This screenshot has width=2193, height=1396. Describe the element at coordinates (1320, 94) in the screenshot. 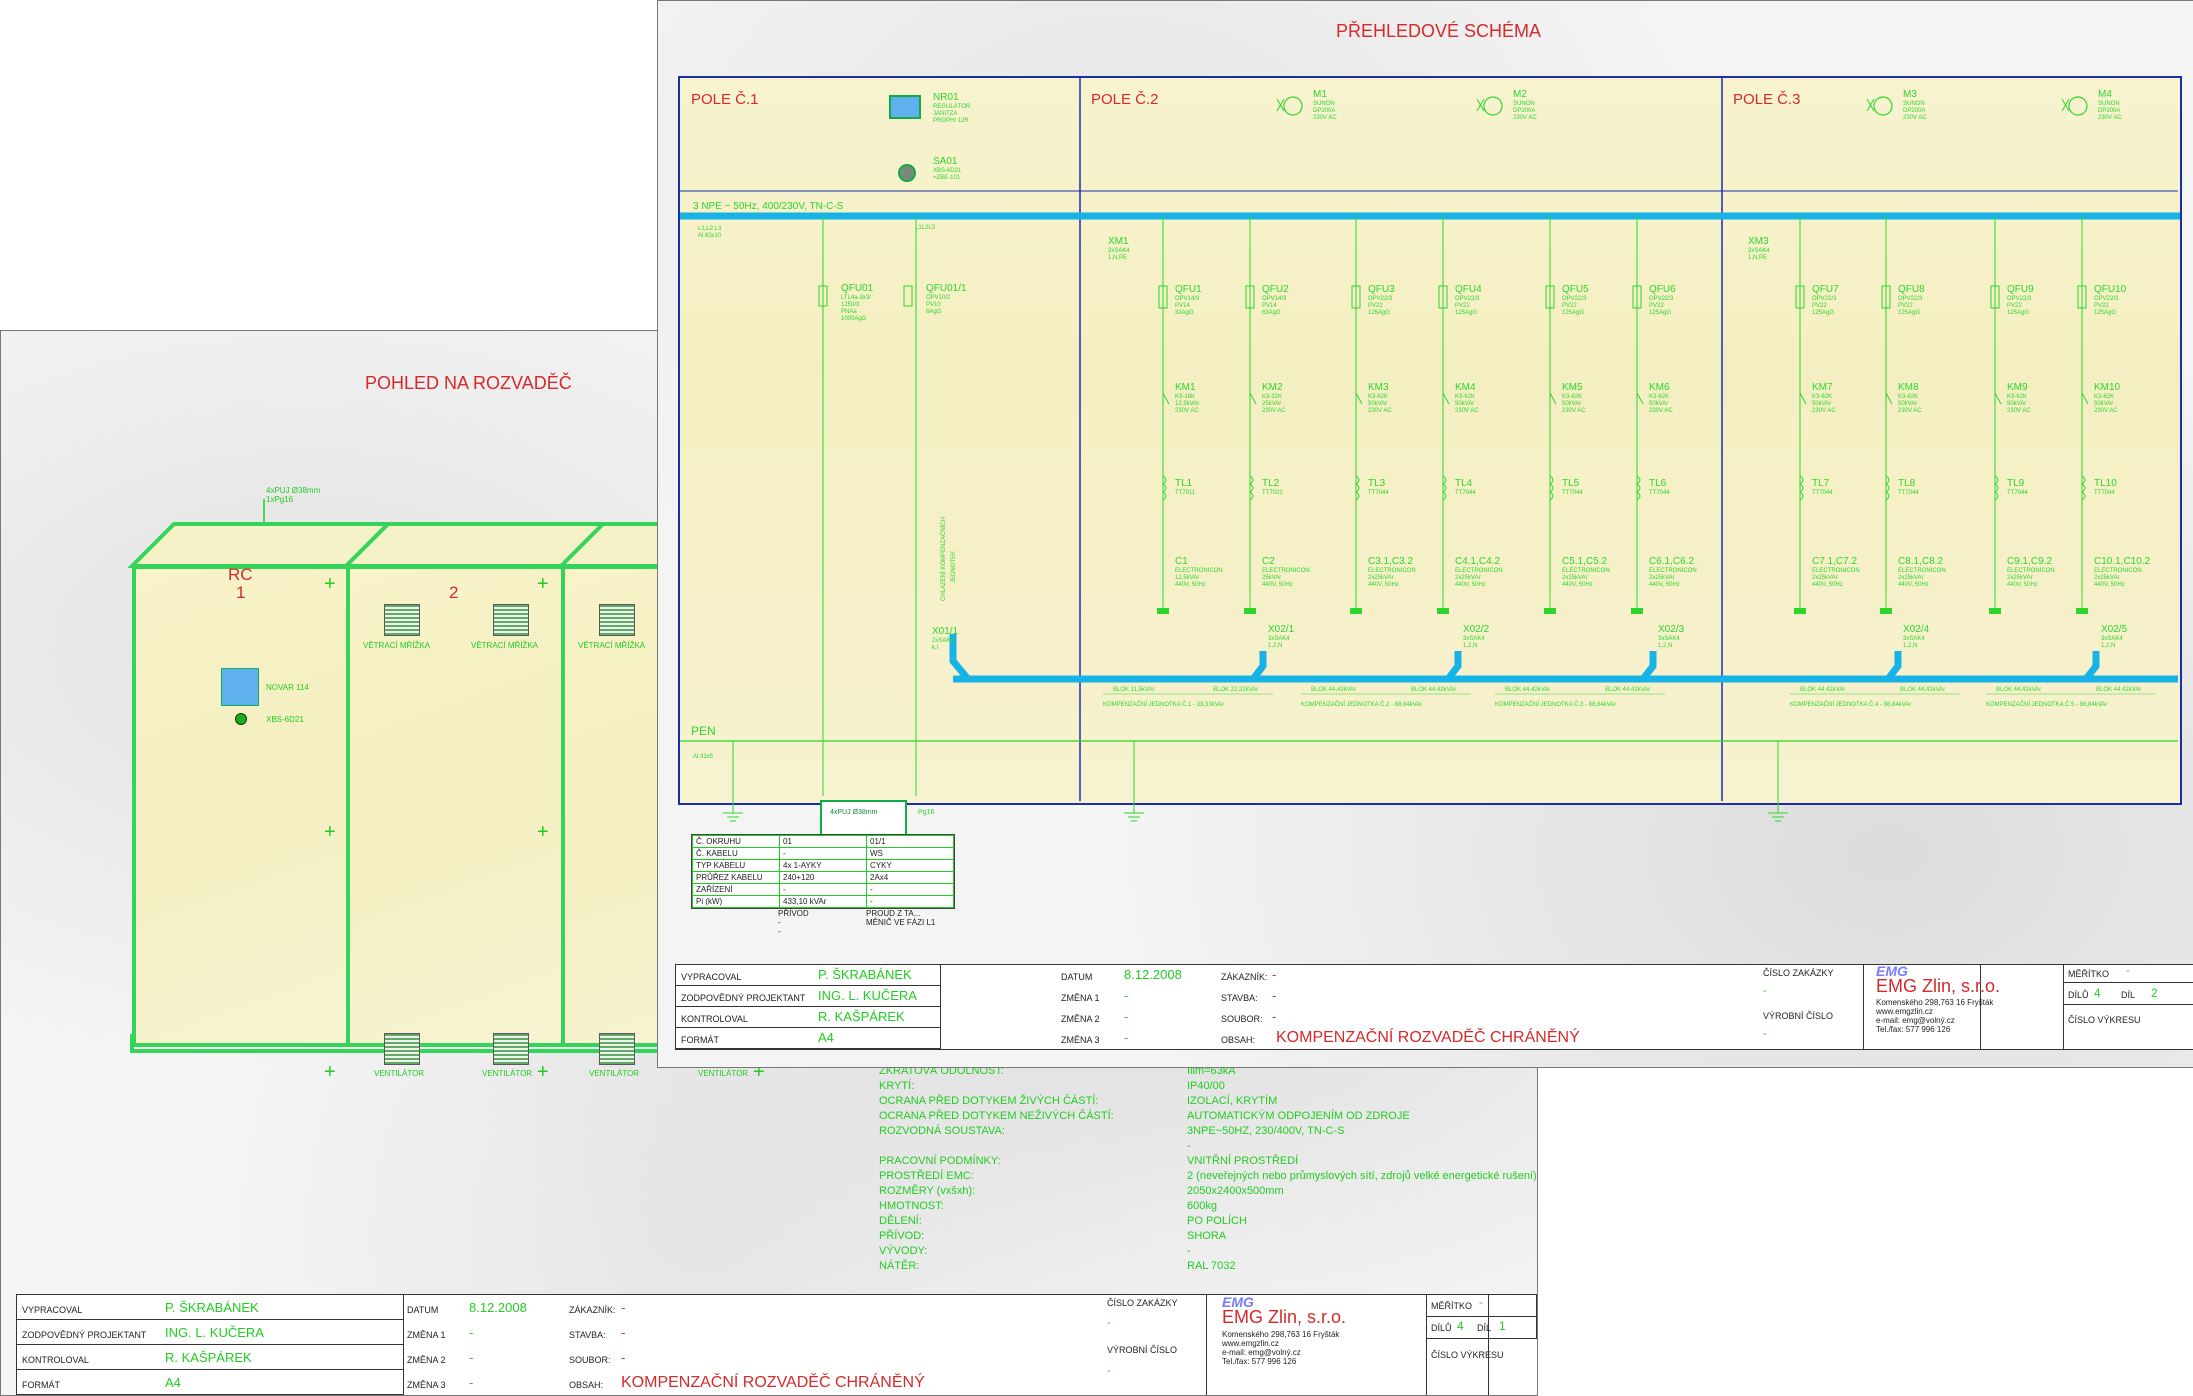

I see `motor-name: M1` at that location.